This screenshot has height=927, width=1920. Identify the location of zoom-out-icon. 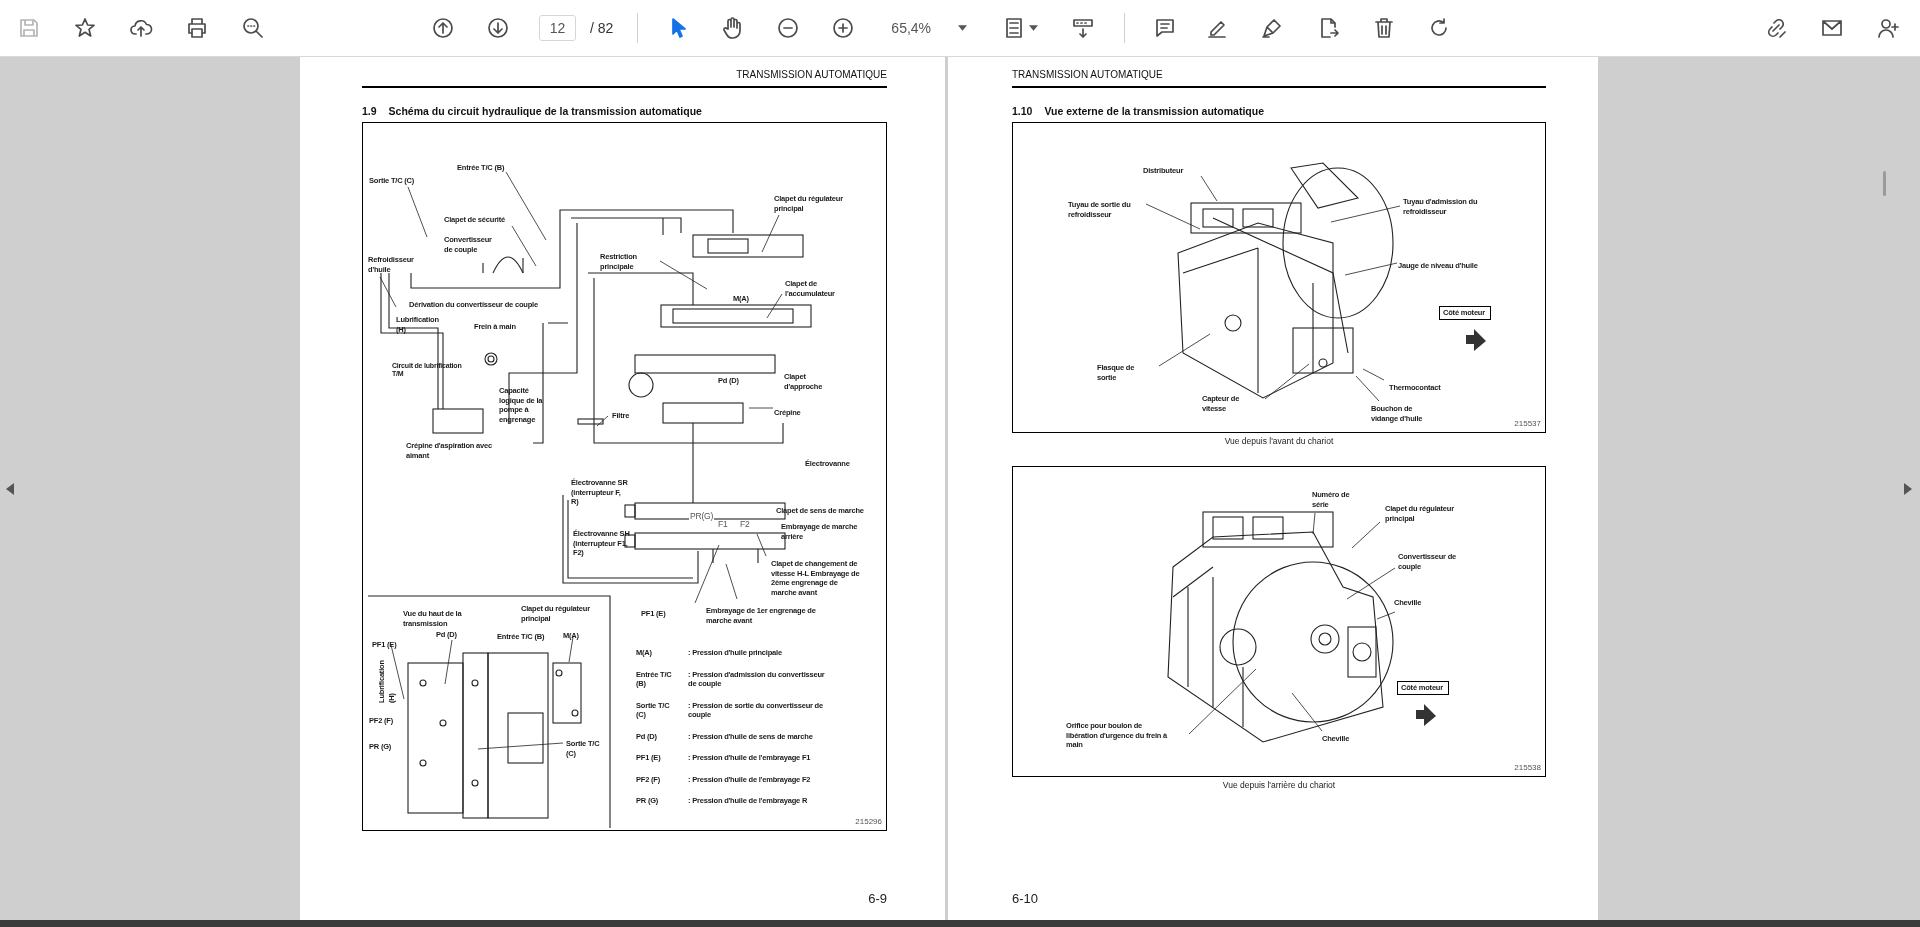
(788, 28).